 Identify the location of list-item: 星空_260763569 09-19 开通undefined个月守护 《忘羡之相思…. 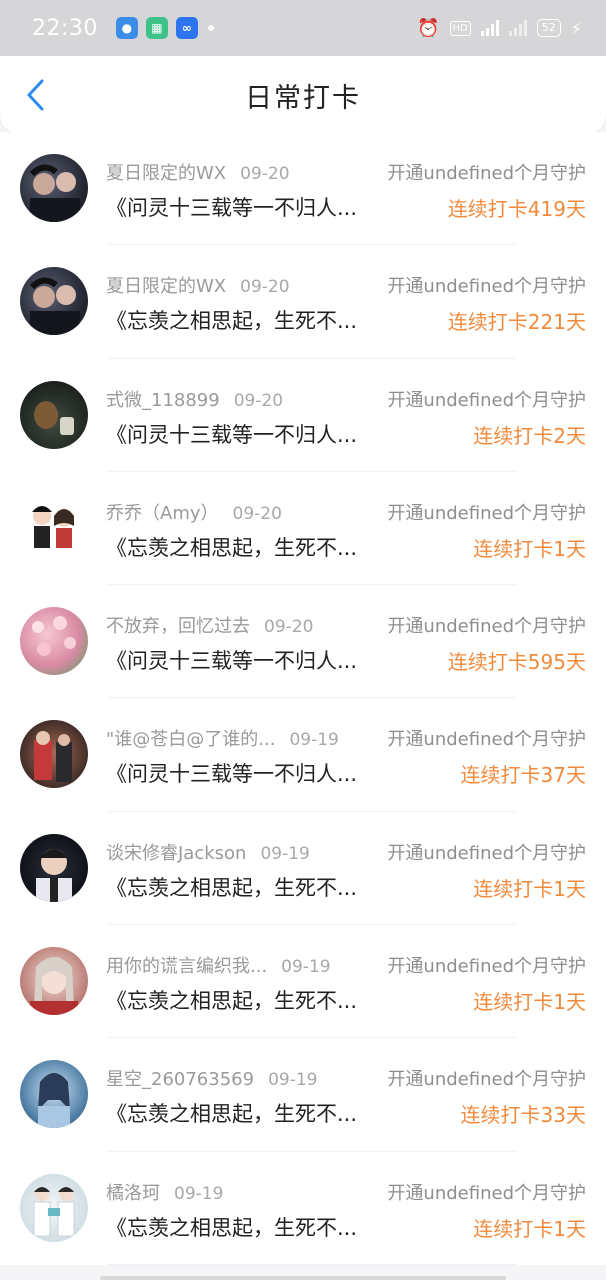
(303, 1095).